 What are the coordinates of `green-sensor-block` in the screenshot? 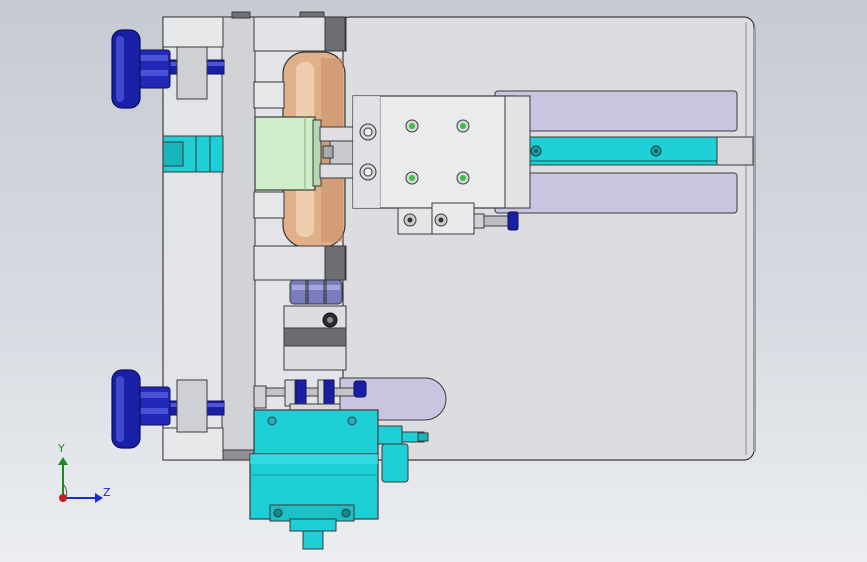 It's located at (288, 153).